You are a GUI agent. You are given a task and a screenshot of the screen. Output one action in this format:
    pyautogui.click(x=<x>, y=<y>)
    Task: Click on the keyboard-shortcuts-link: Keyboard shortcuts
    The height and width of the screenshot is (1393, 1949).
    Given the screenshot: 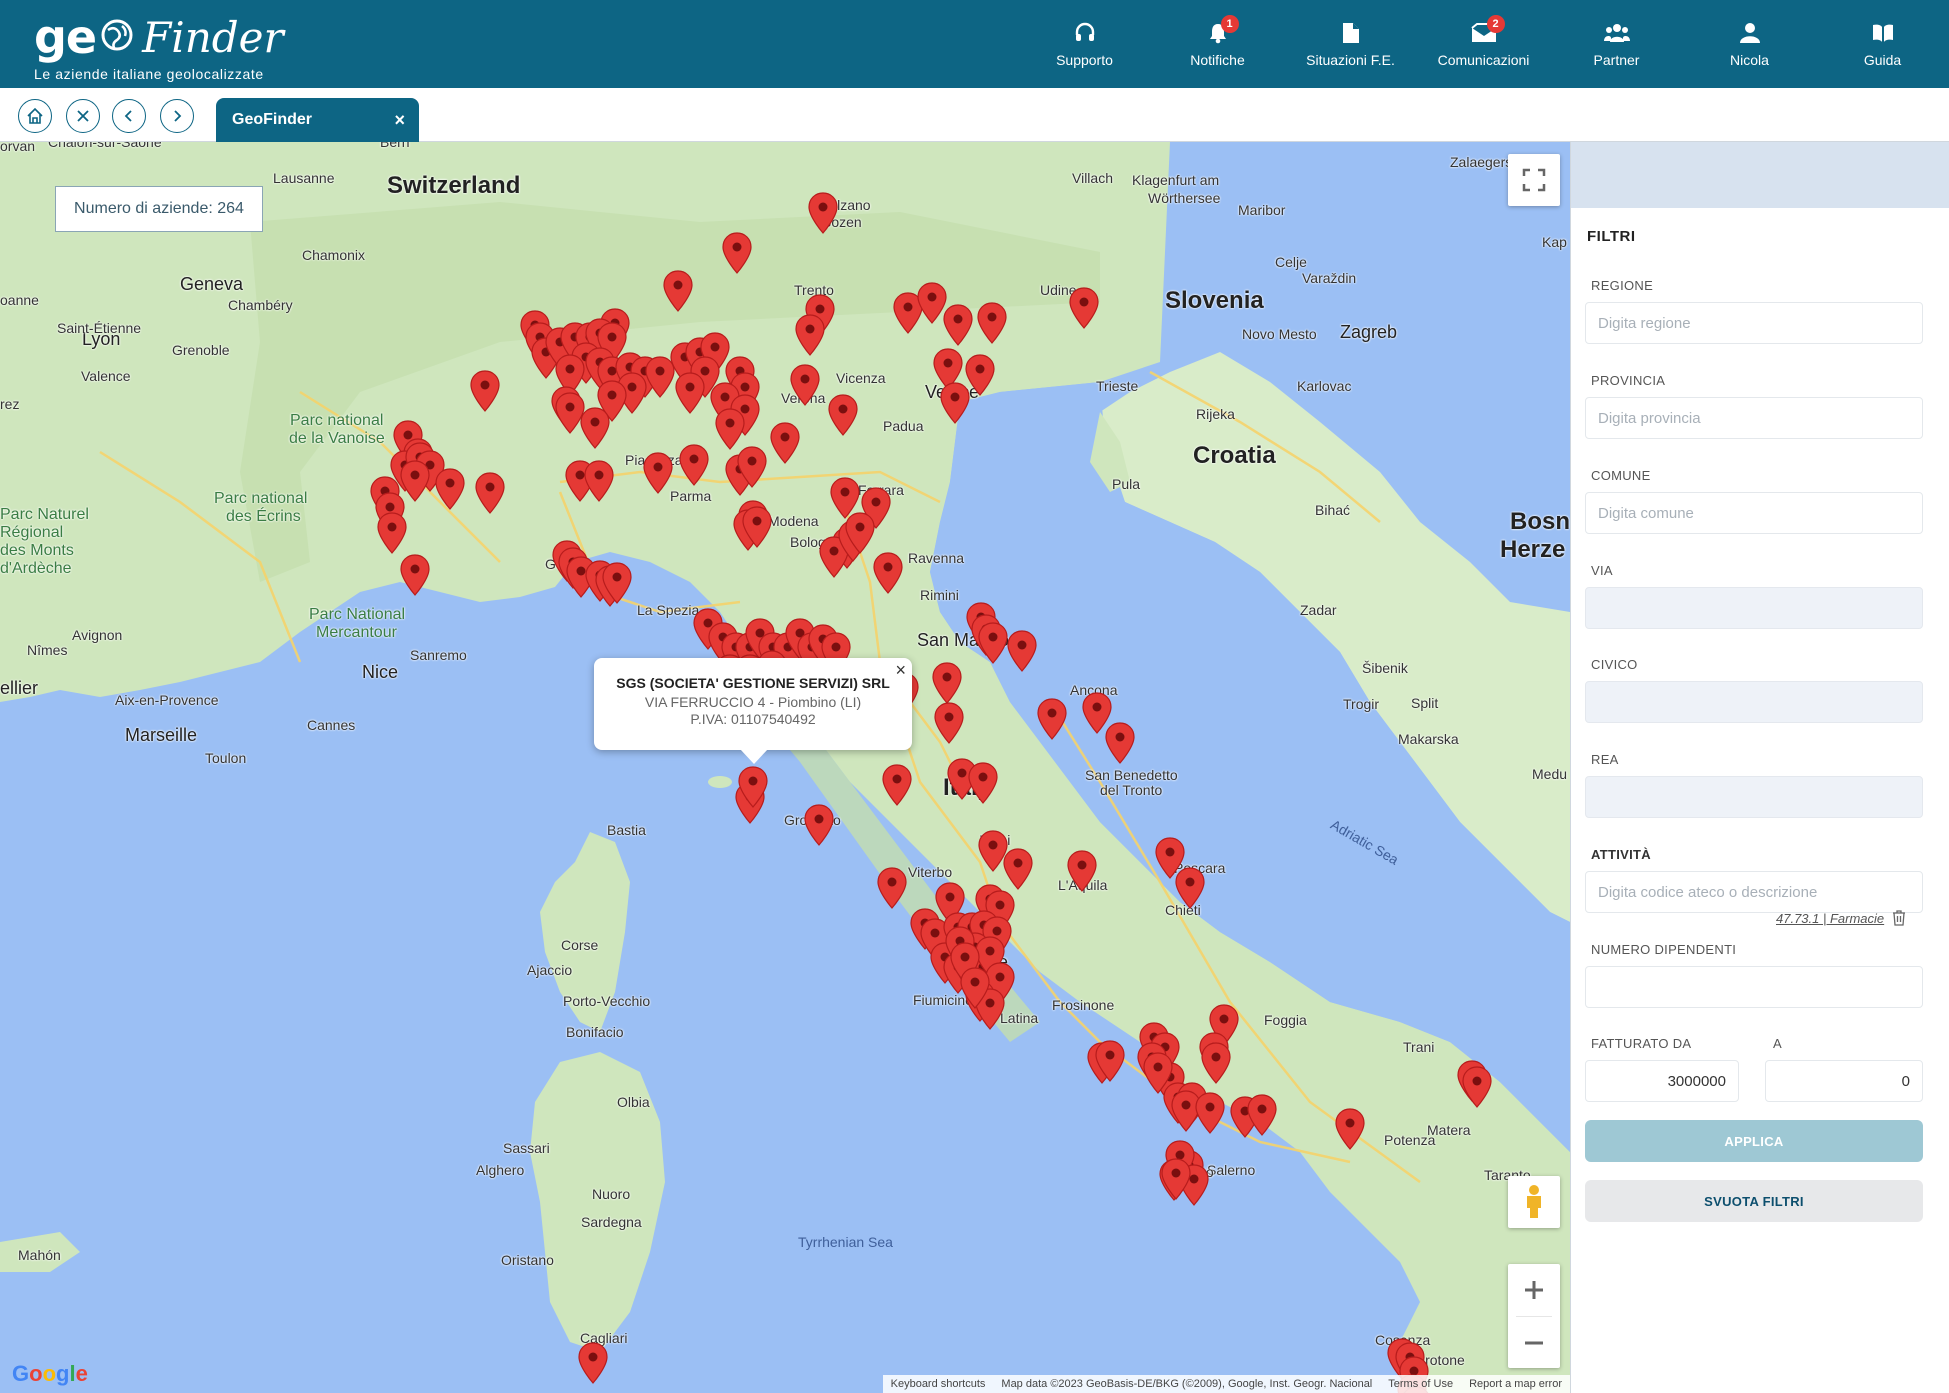 What is the action you would take?
    pyautogui.click(x=938, y=1384)
    